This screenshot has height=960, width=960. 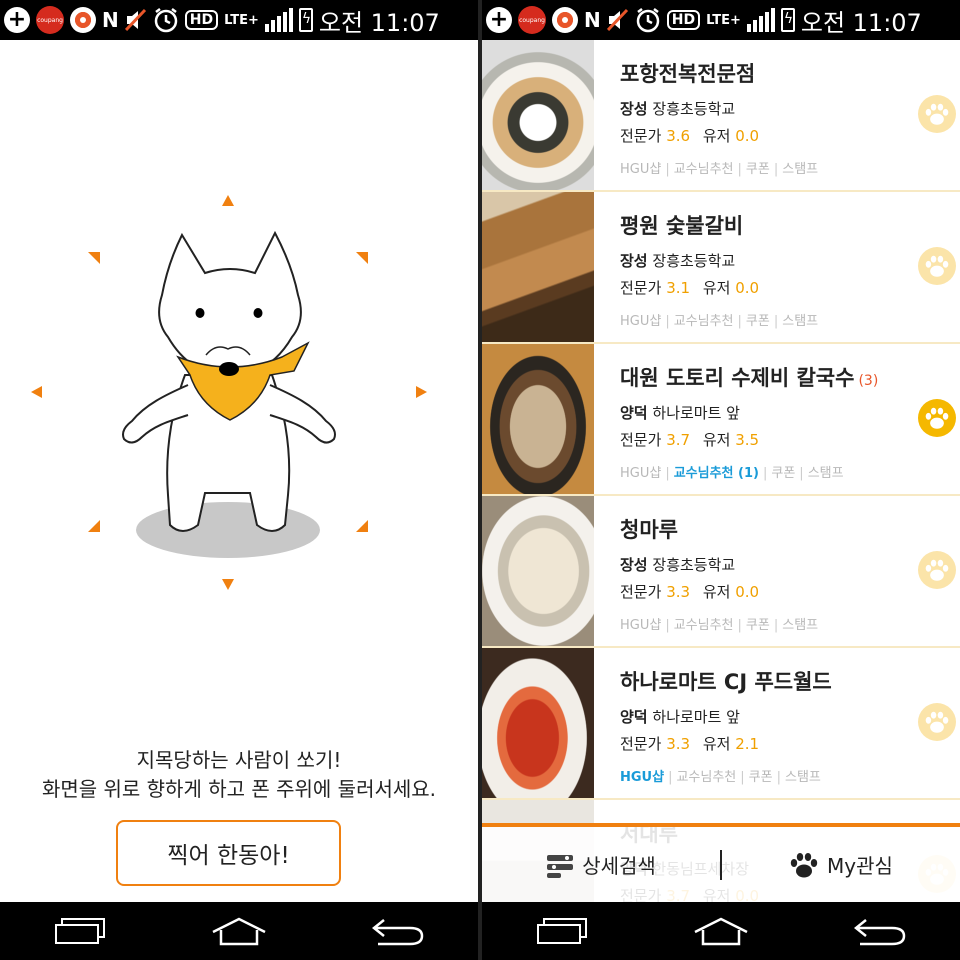 I want to click on hd-voice-icon: HD, so click(x=201, y=20).